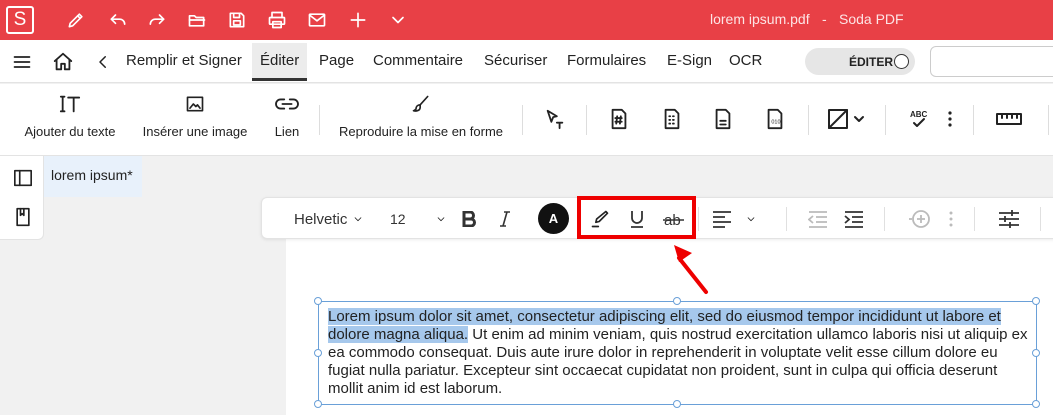 This screenshot has height=415, width=1053. I want to click on bookmark-icon, so click(23, 217).